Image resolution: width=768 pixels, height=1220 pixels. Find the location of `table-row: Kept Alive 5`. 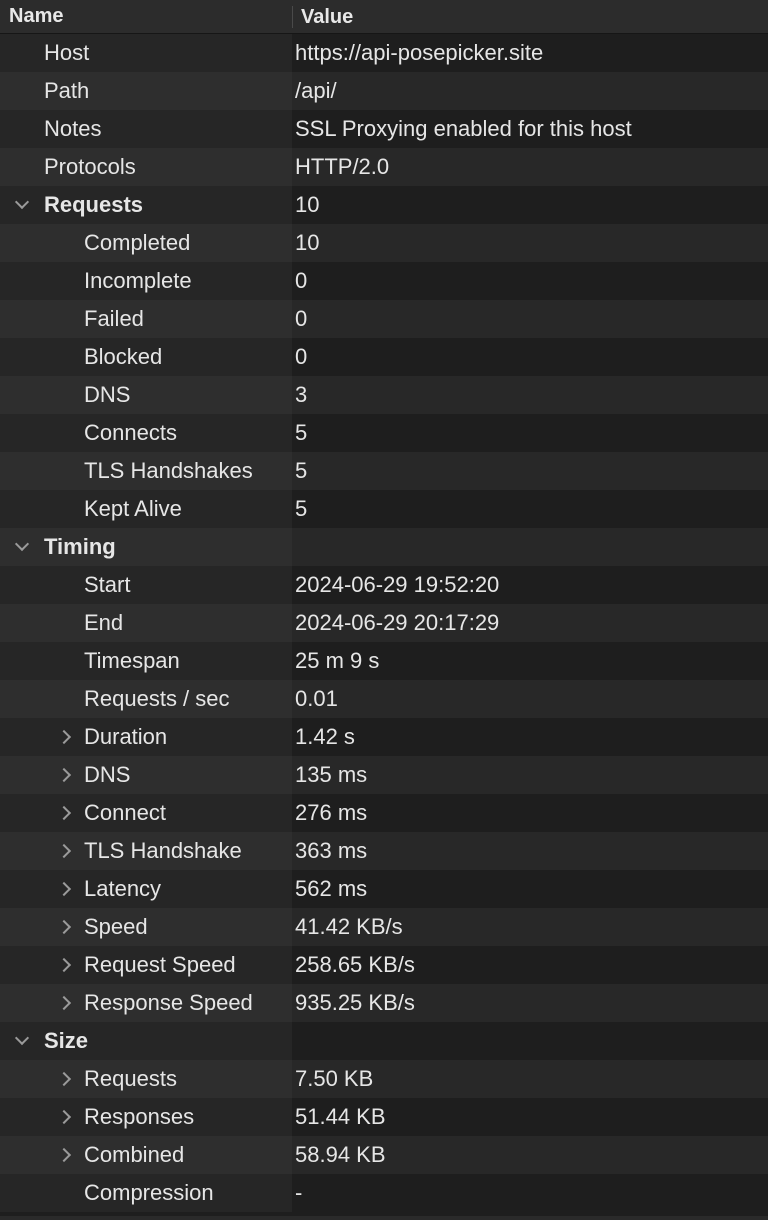

table-row: Kept Alive 5 is located at coordinates (384, 509).